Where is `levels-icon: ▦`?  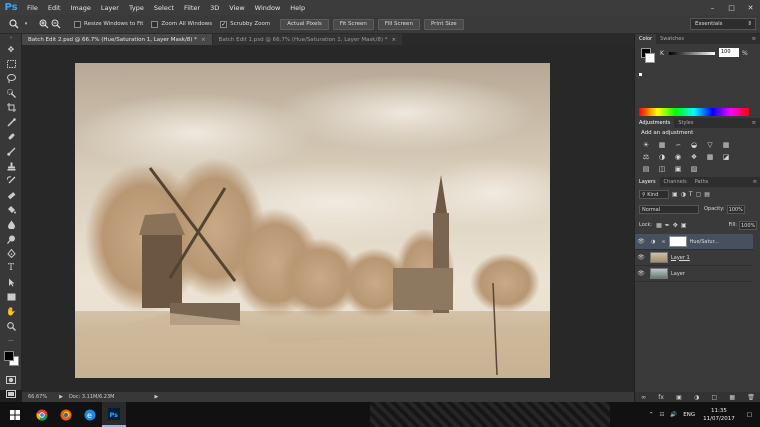
levels-icon: ▦ is located at coordinates (662, 144).